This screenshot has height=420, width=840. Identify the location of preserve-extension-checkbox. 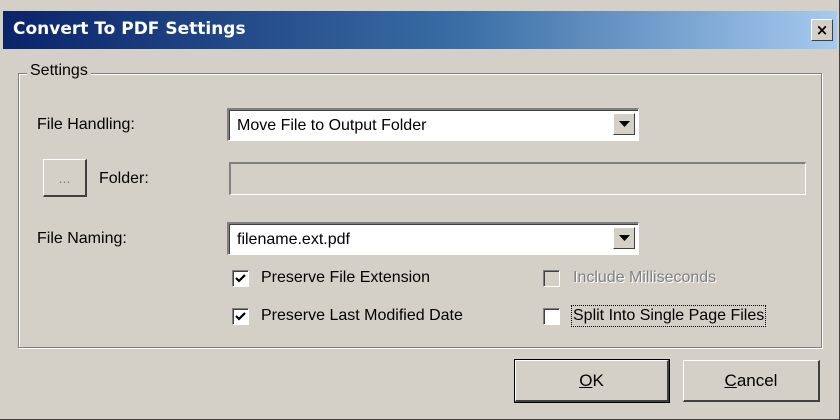
(240, 278).